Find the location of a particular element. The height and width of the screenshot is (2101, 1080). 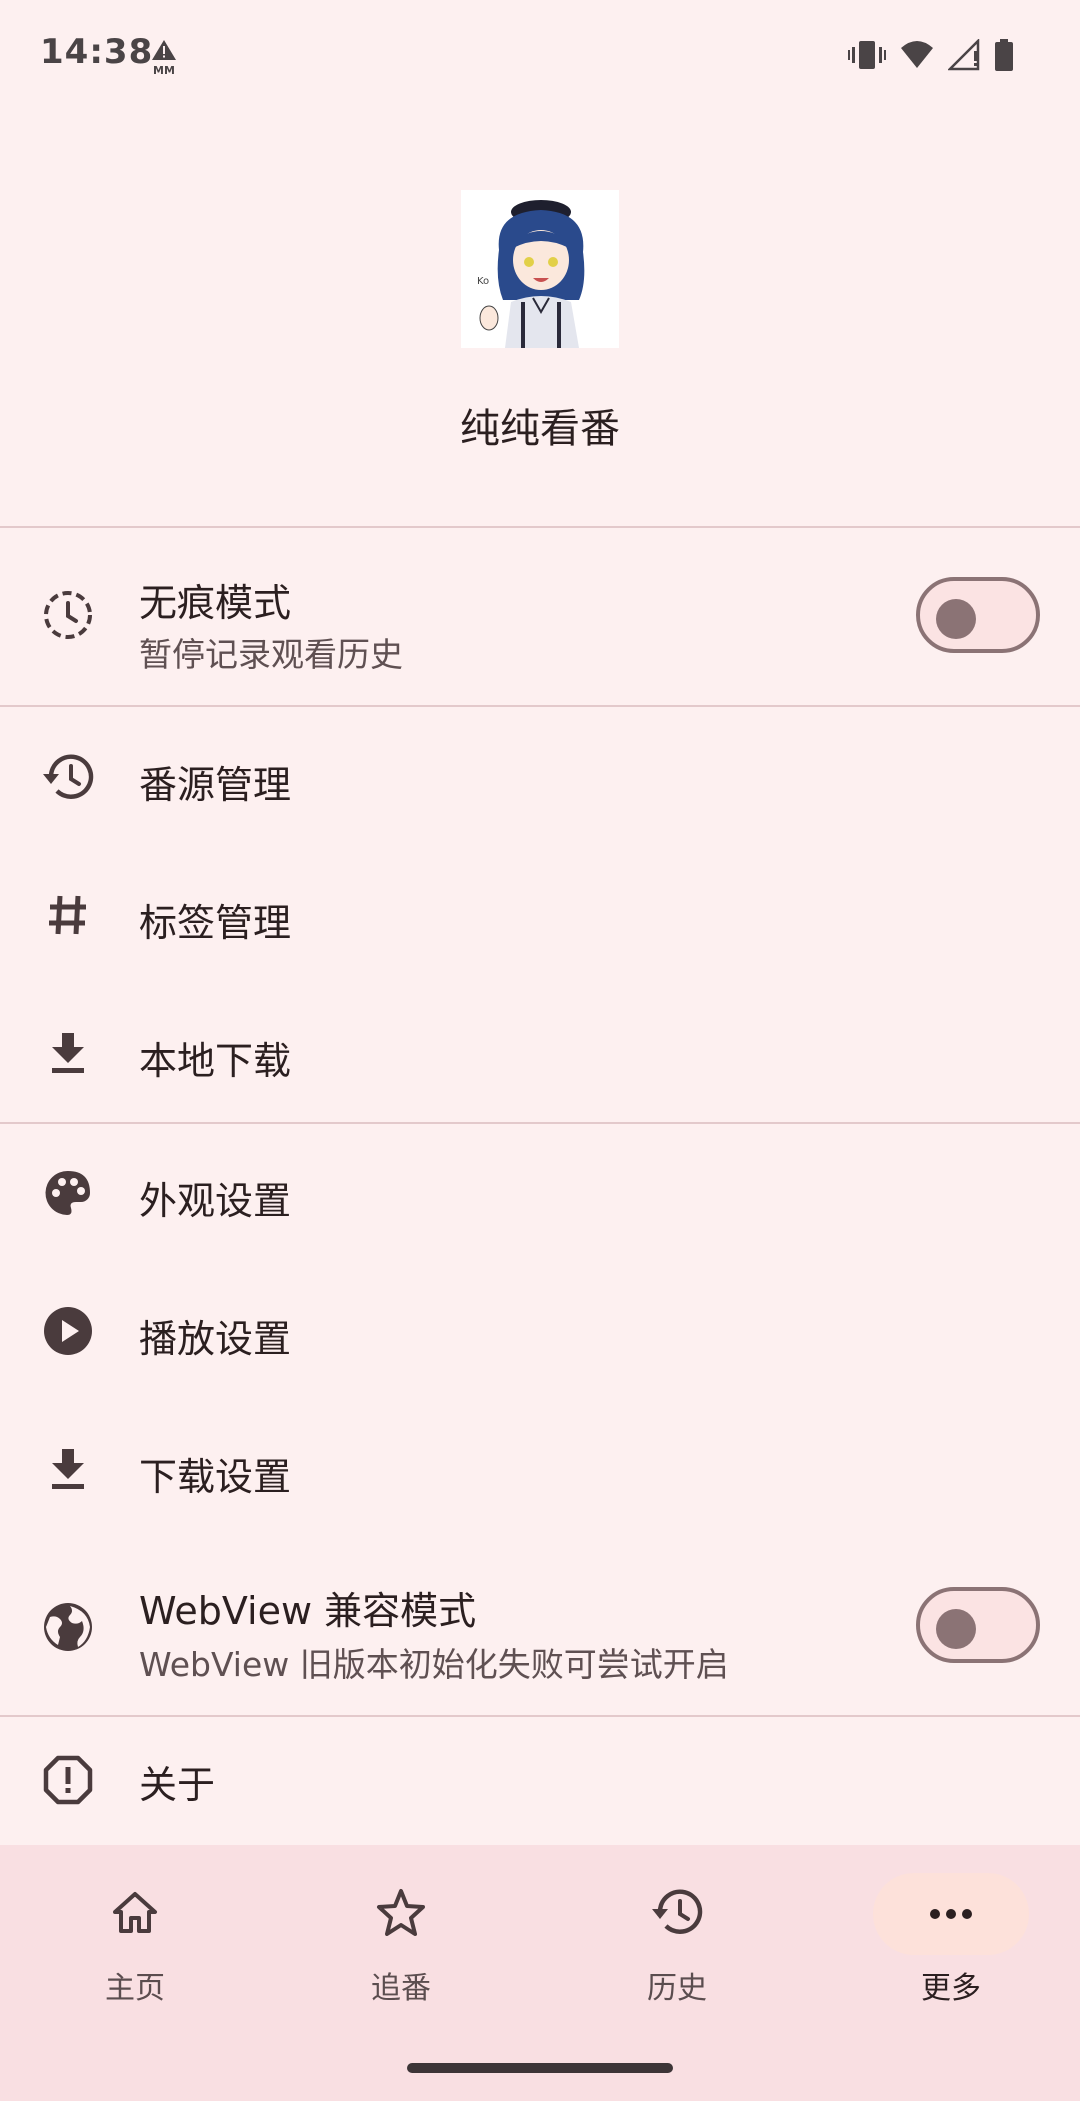

star-icon is located at coordinates (401, 1914).